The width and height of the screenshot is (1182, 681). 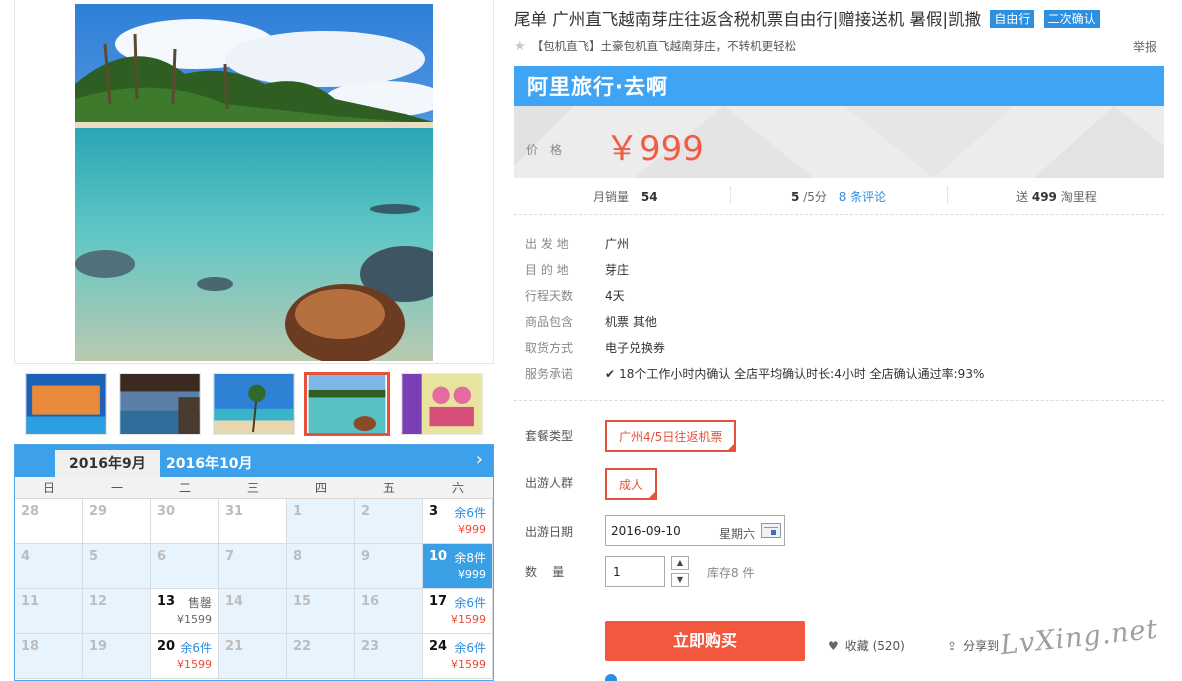 What do you see at coordinates (438, 646) in the screenshot?
I see `calendar-day-number: 24` at bounding box center [438, 646].